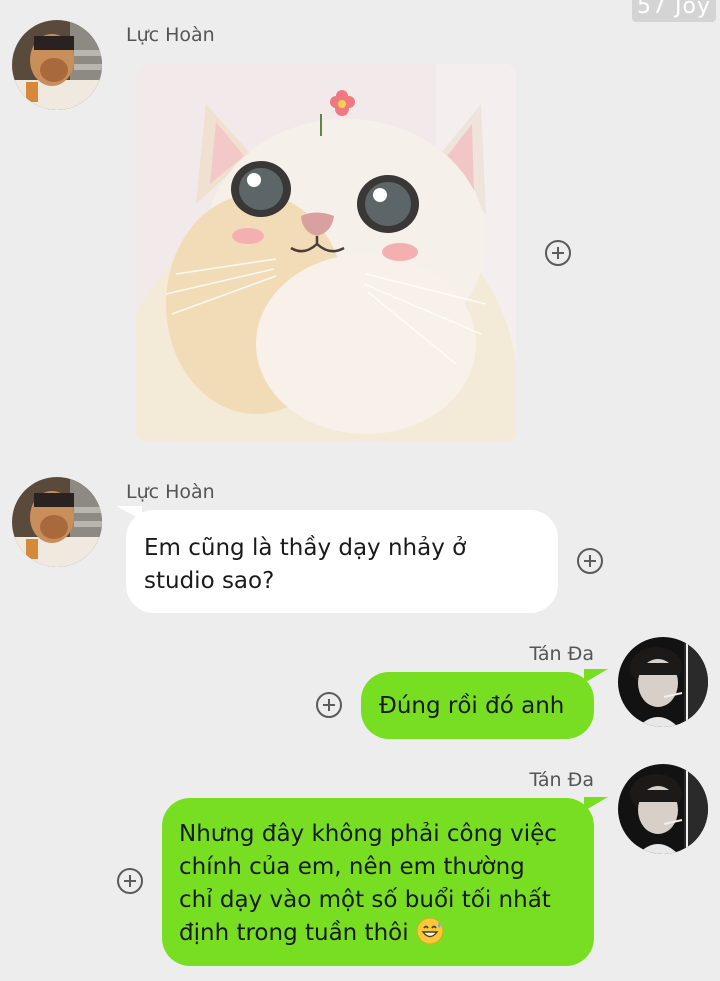 The height and width of the screenshot is (981, 720). What do you see at coordinates (368, 834) in the screenshot?
I see `message-line: Nhưng đây không phải công việc` at bounding box center [368, 834].